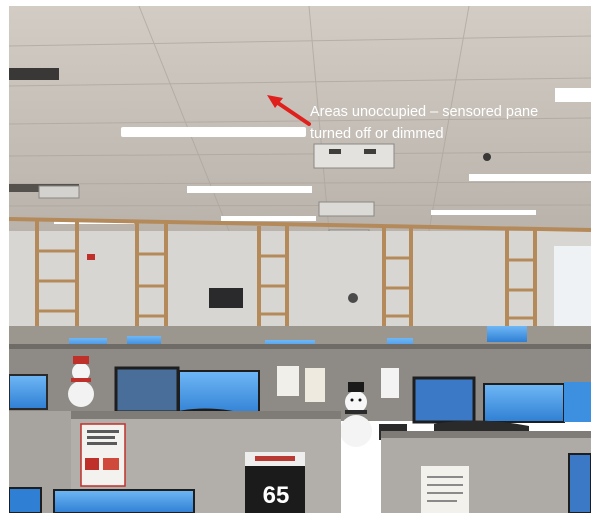 The height and width of the screenshot is (513, 591). I want to click on annotation-line-1: Areas unoccupied – sensored pane, so click(424, 112).